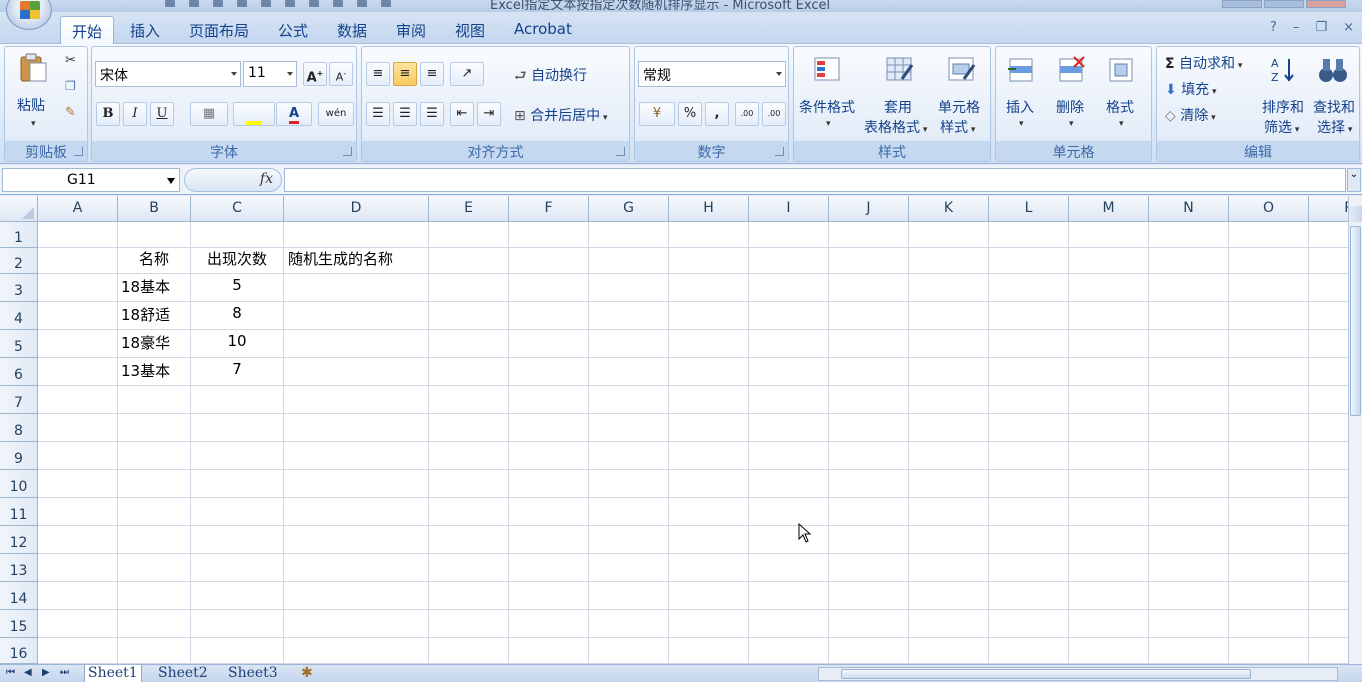 The width and height of the screenshot is (1362, 682). I want to click on column-header-g: G, so click(629, 209).